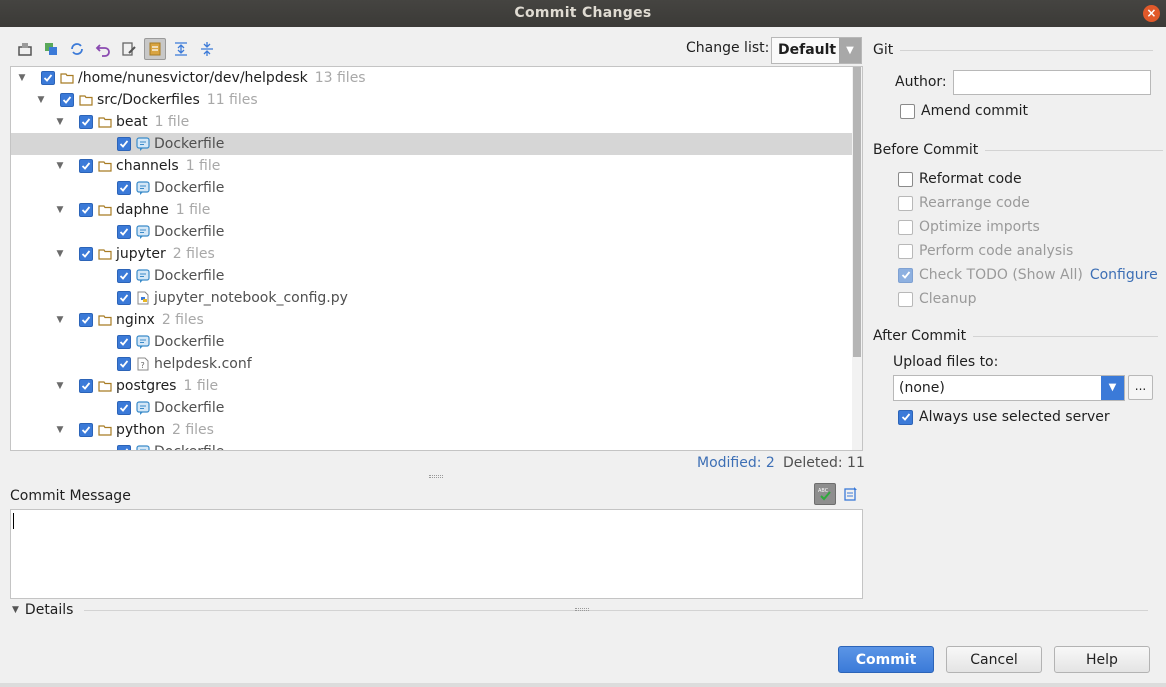 The width and height of the screenshot is (1166, 687). Describe the element at coordinates (432, 166) in the screenshot. I see `tree-folder-row: ▼ channels 1 file` at that location.